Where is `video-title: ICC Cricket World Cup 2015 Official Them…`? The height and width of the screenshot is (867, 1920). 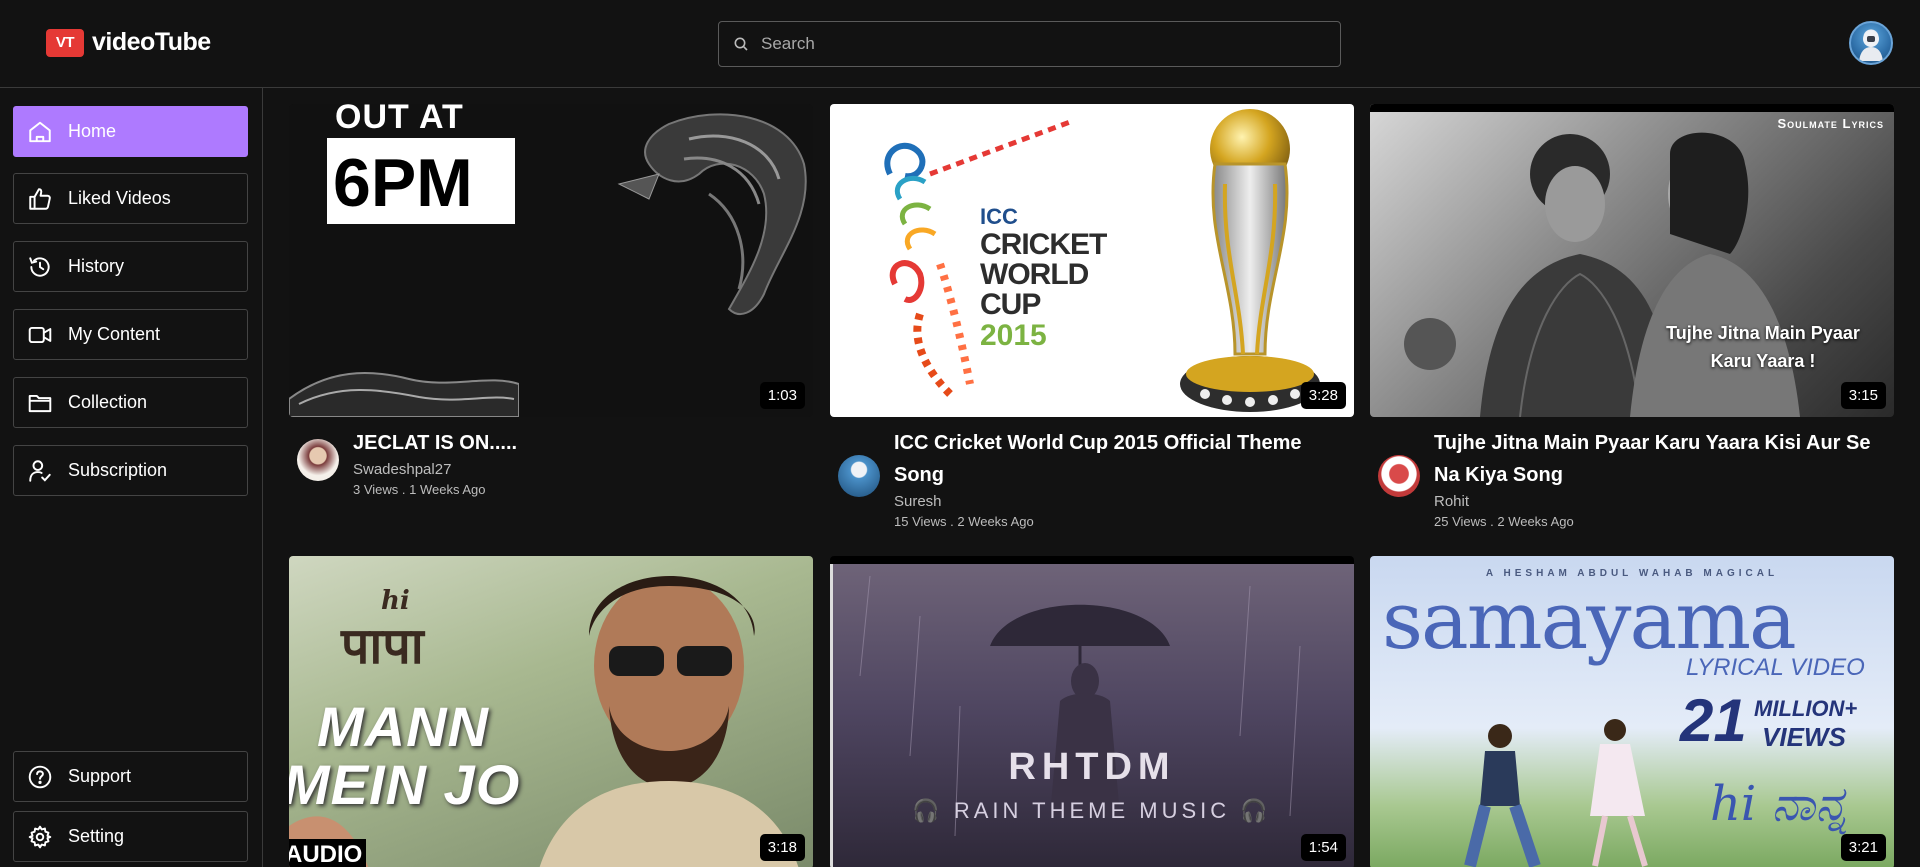 video-title: ICC Cricket World Cup 2015 Official Them… is located at coordinates (1124, 459).